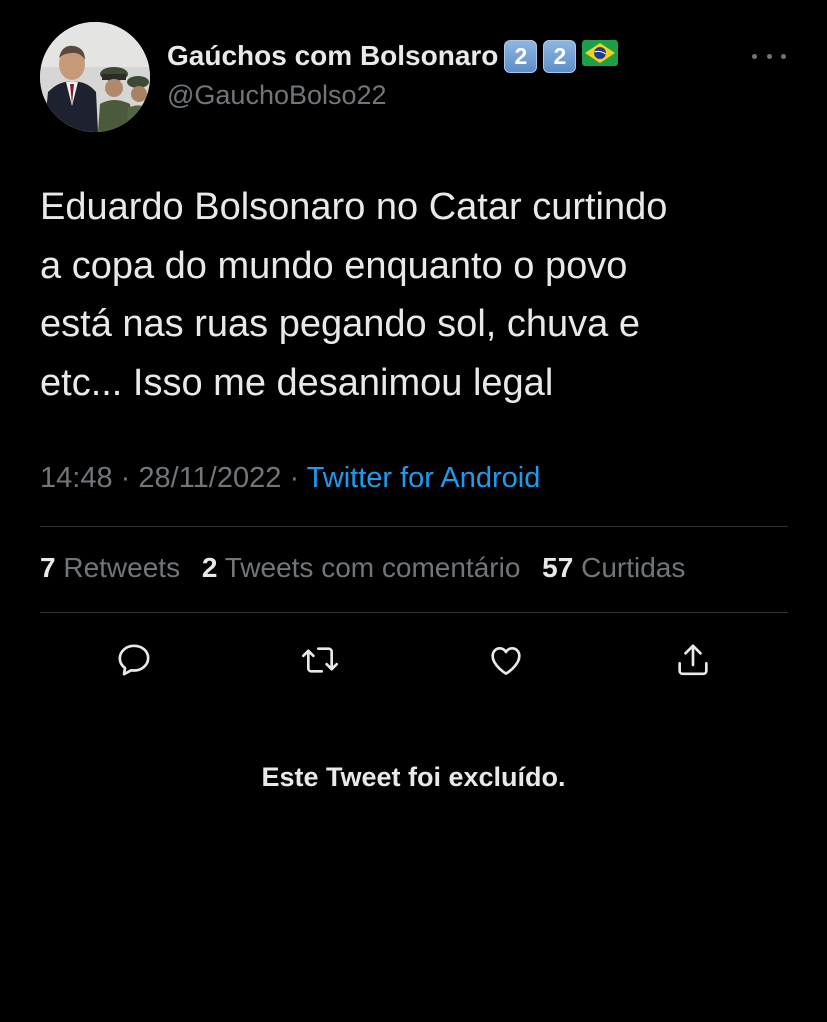 The height and width of the screenshot is (1022, 827). What do you see at coordinates (76, 478) in the screenshot?
I see `tweet-time: 14:48` at bounding box center [76, 478].